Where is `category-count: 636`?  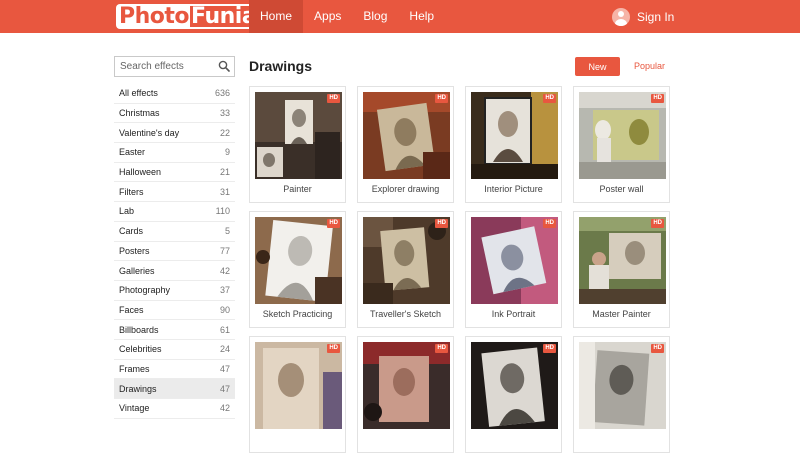 category-count: 636 is located at coordinates (222, 93).